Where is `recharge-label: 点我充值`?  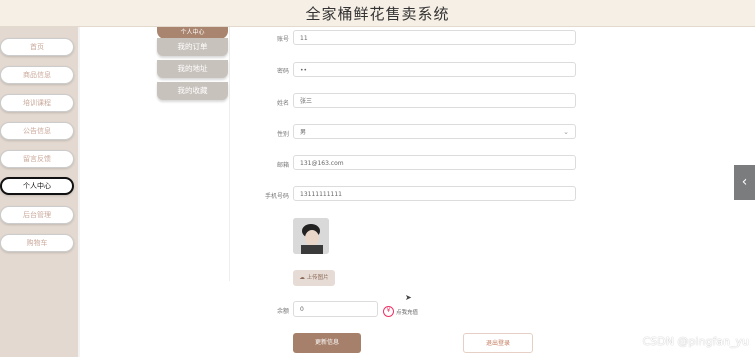 recharge-label: 点我充值 is located at coordinates (407, 312).